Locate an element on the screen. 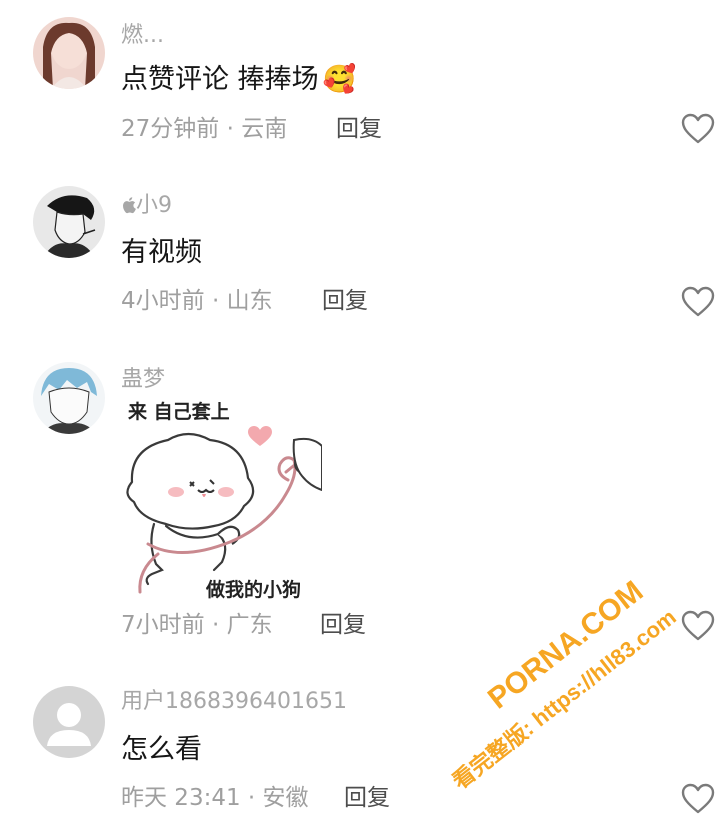 The image size is (727, 819). comment-text: 有视频 is located at coordinates (161, 252).